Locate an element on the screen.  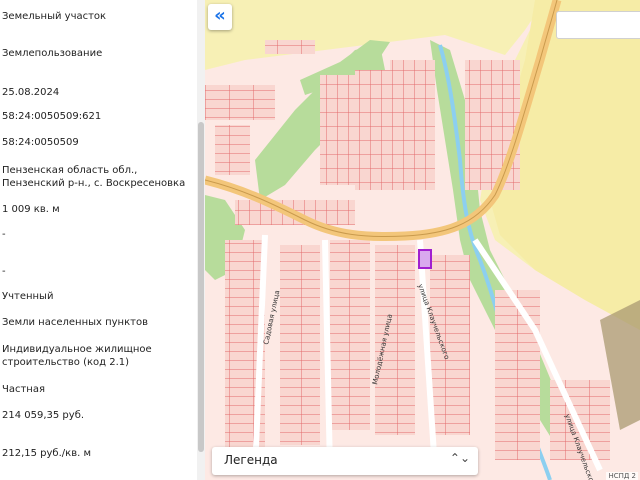
panel-scrollbar is located at coordinates (201, 240).